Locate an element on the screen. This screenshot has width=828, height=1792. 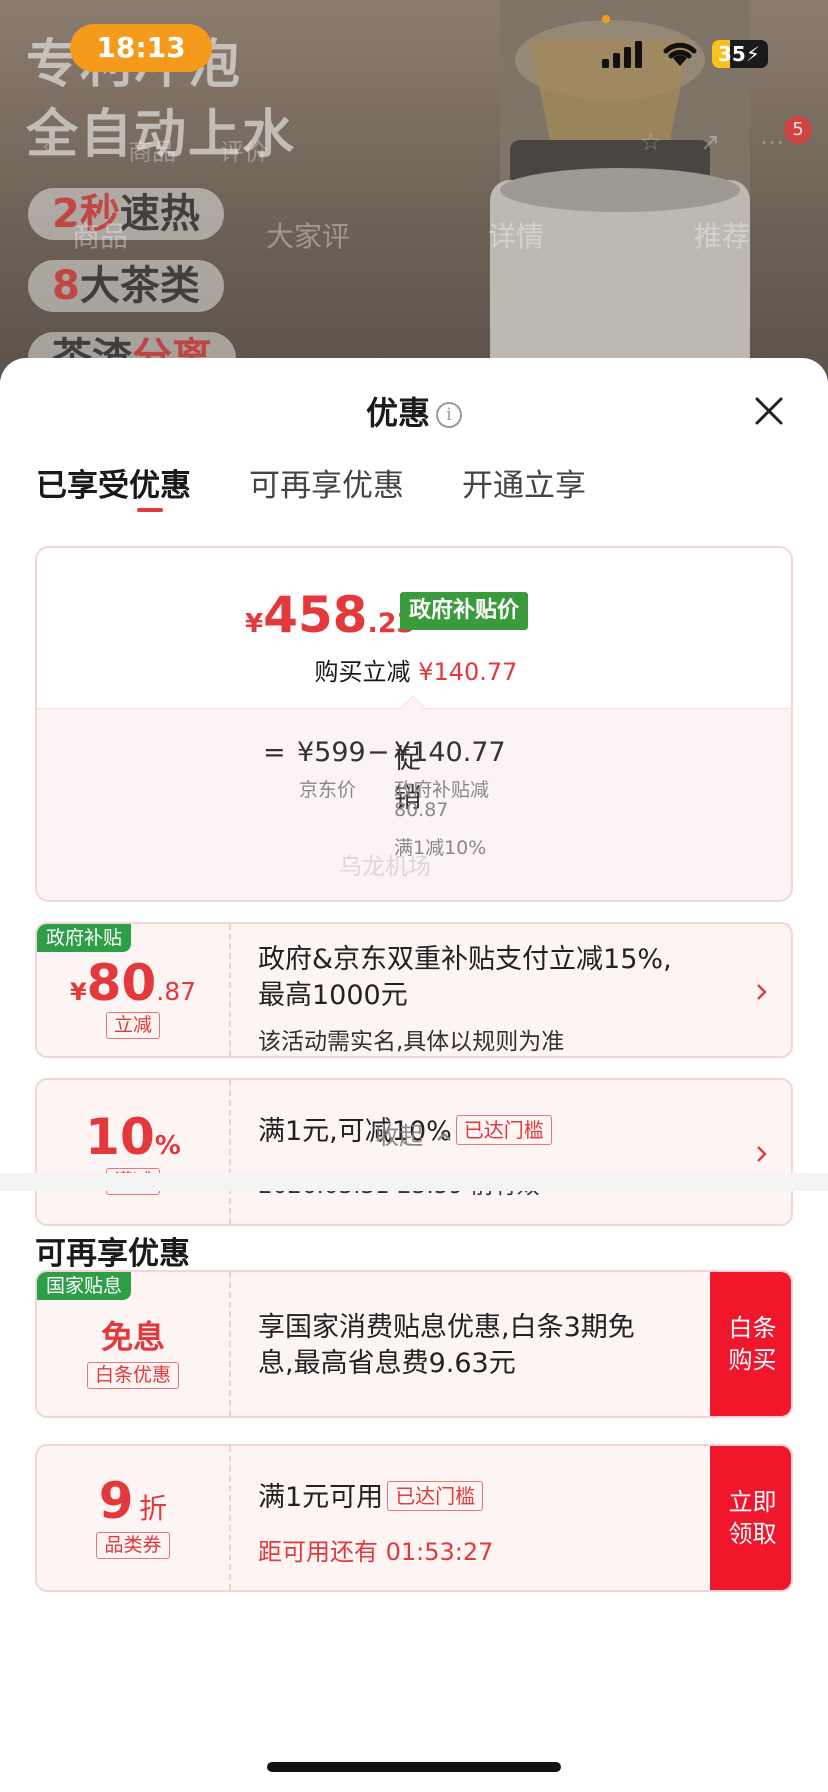
section-divider is located at coordinates (414, 1182).